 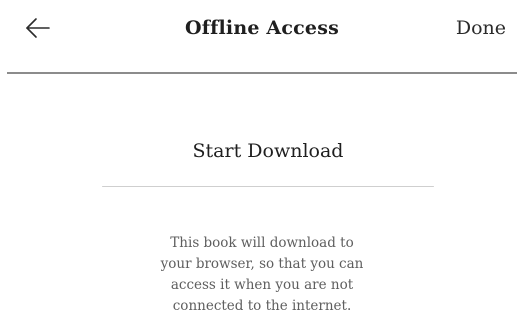 I want to click on description-line: This book will download to, so click(x=262, y=243).